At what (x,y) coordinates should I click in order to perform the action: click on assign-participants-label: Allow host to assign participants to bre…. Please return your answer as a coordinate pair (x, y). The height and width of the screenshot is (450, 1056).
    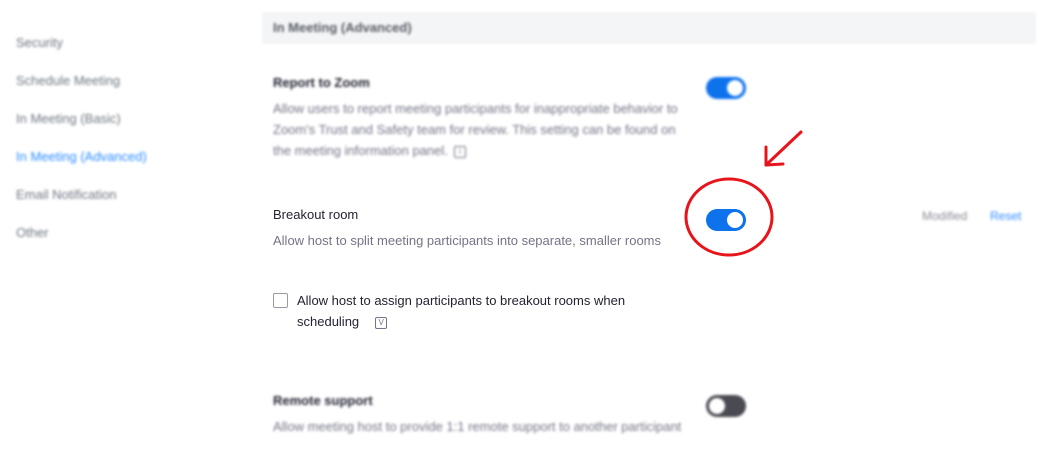
    Looking at the image, I should click on (487, 311).